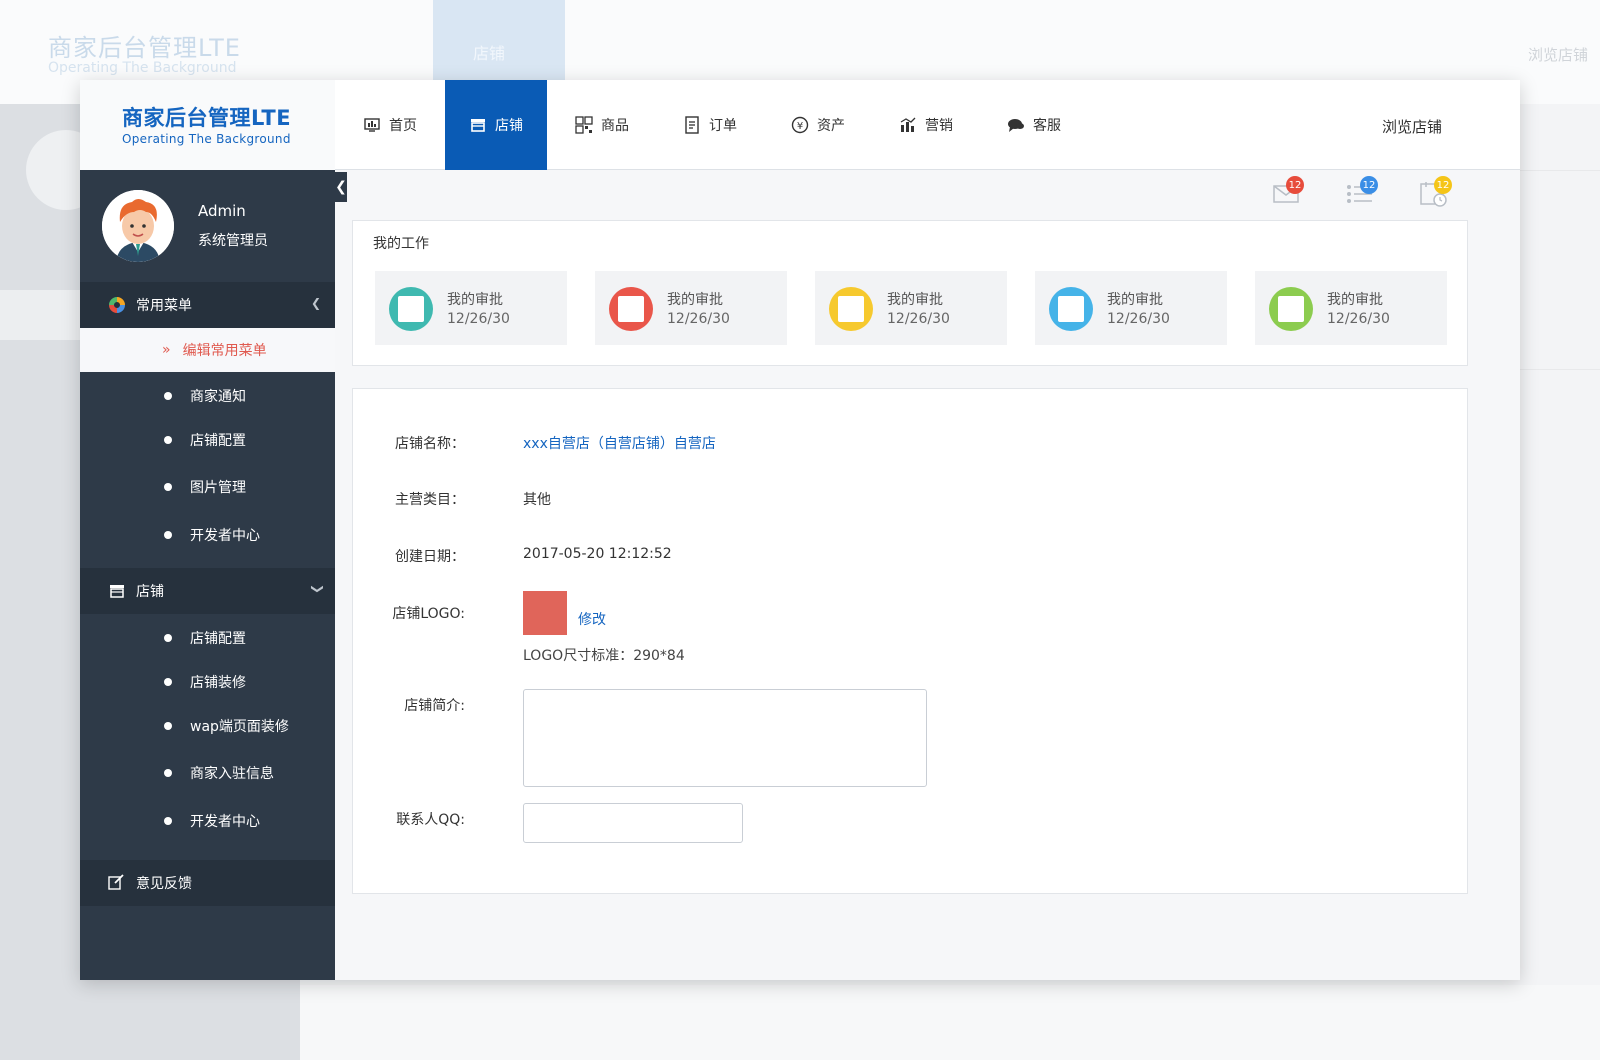 Image resolution: width=1600 pixels, height=1060 pixels. I want to click on nav-label: 首页, so click(403, 126).